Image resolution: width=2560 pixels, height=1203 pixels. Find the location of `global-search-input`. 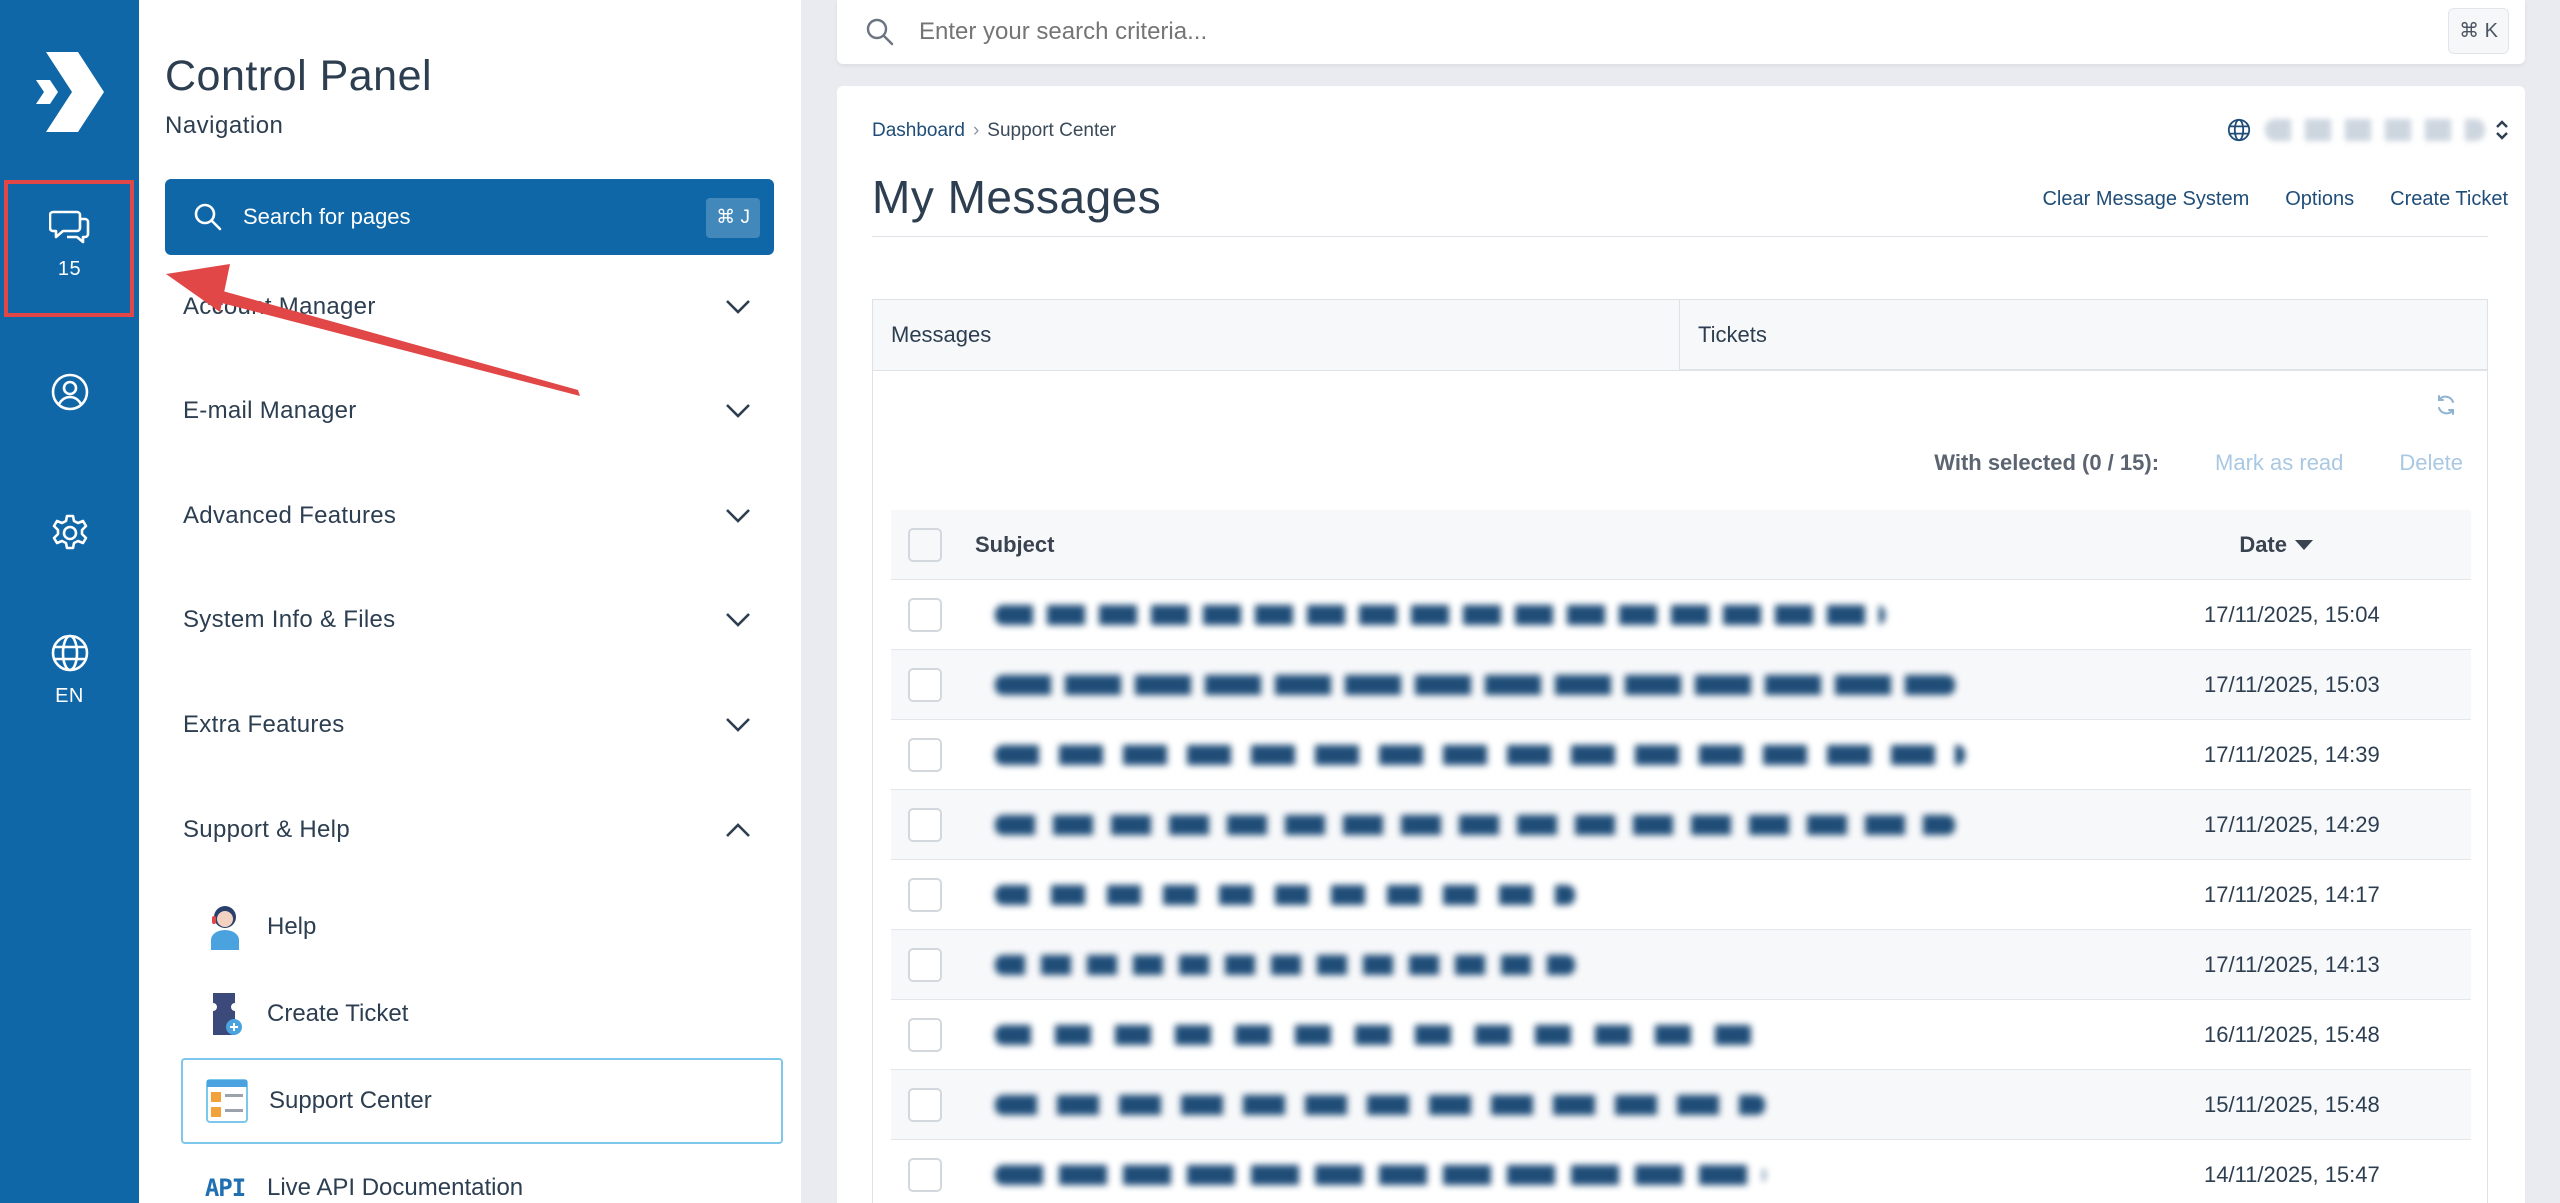

global-search-input is located at coordinates (1619, 32).